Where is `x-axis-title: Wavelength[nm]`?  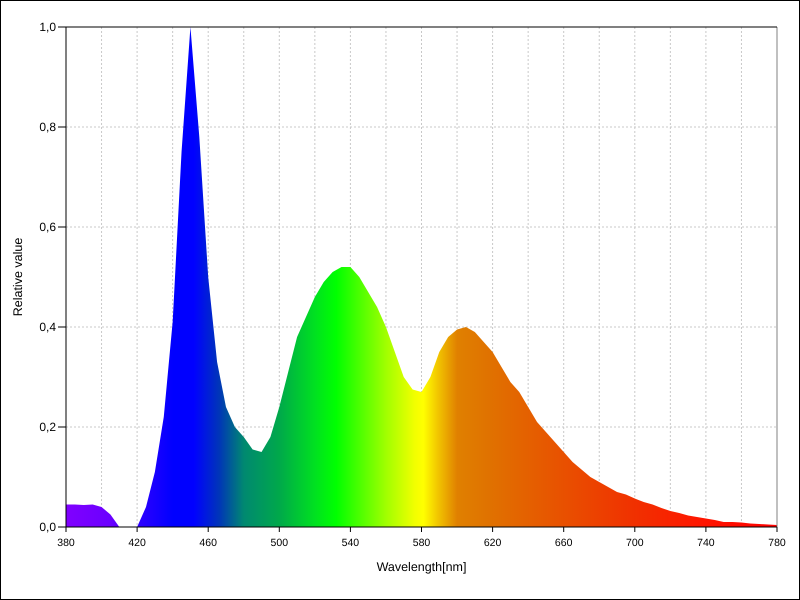 x-axis-title: Wavelength[nm] is located at coordinates (421, 567).